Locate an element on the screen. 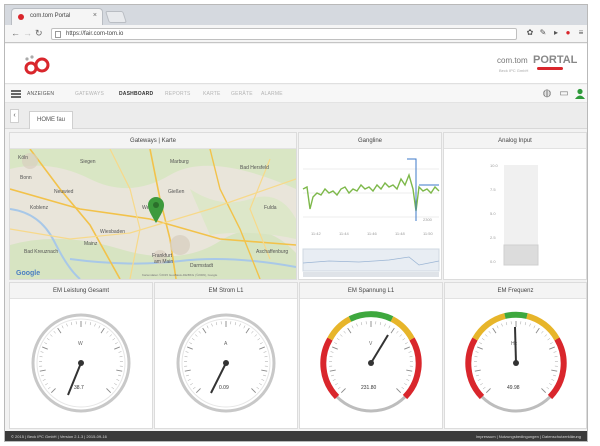 The height and width of the screenshot is (446, 600). settings-icon: ✿ is located at coordinates (530, 33).